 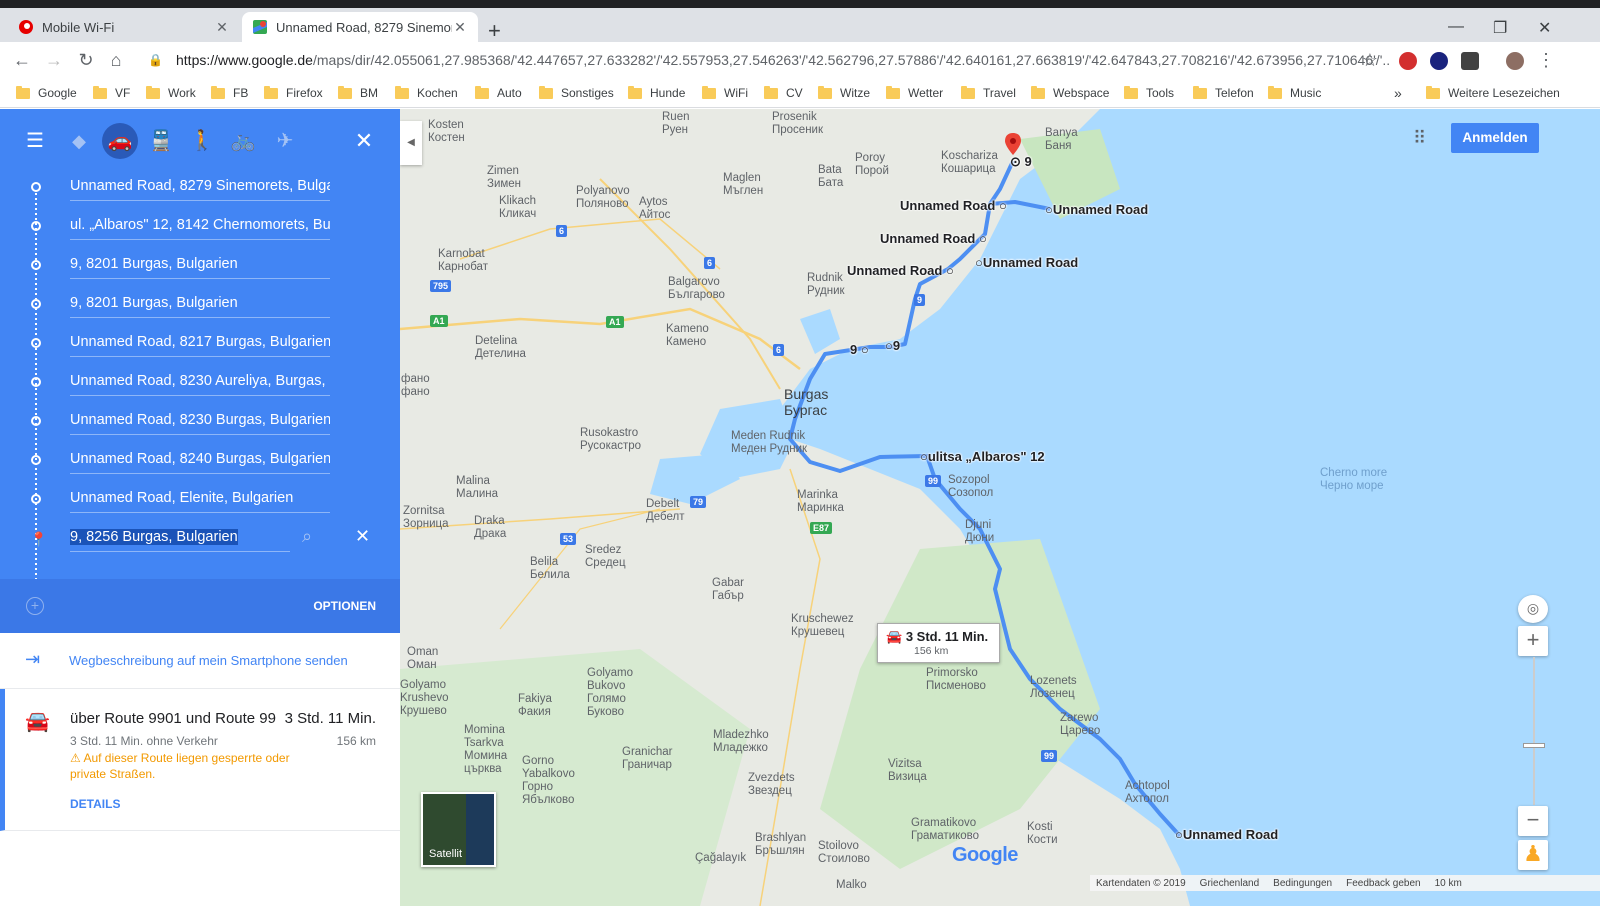 I want to click on walking-mode-icon: 🚶, so click(x=202, y=141).